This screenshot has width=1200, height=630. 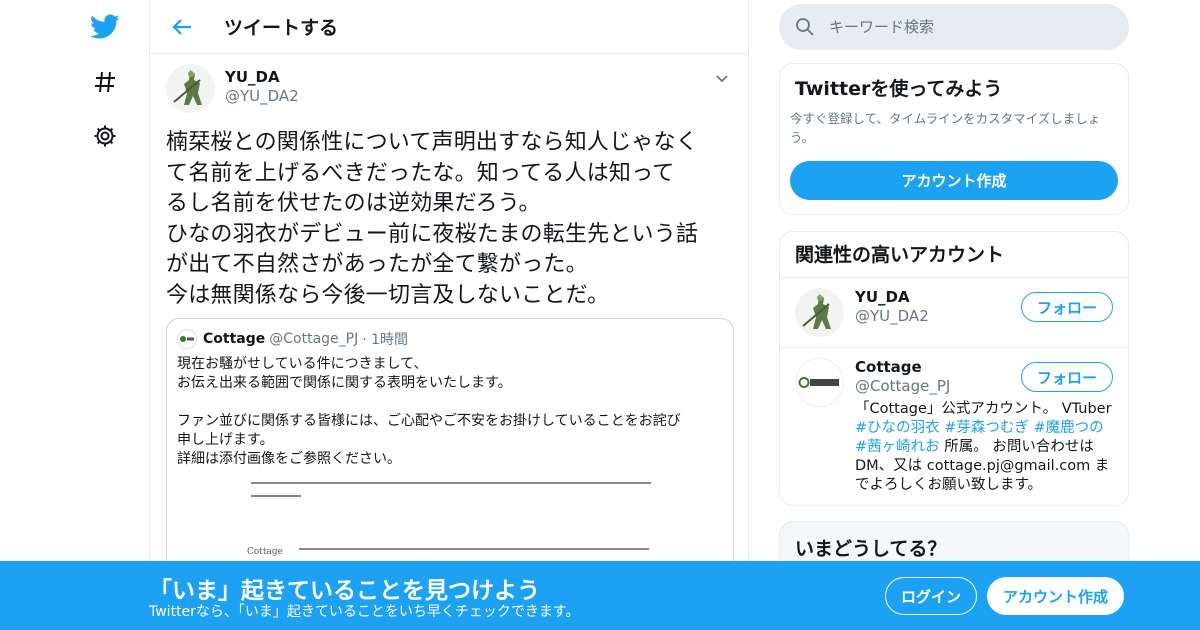 What do you see at coordinates (722, 78) in the screenshot?
I see `chevron-down-icon` at bounding box center [722, 78].